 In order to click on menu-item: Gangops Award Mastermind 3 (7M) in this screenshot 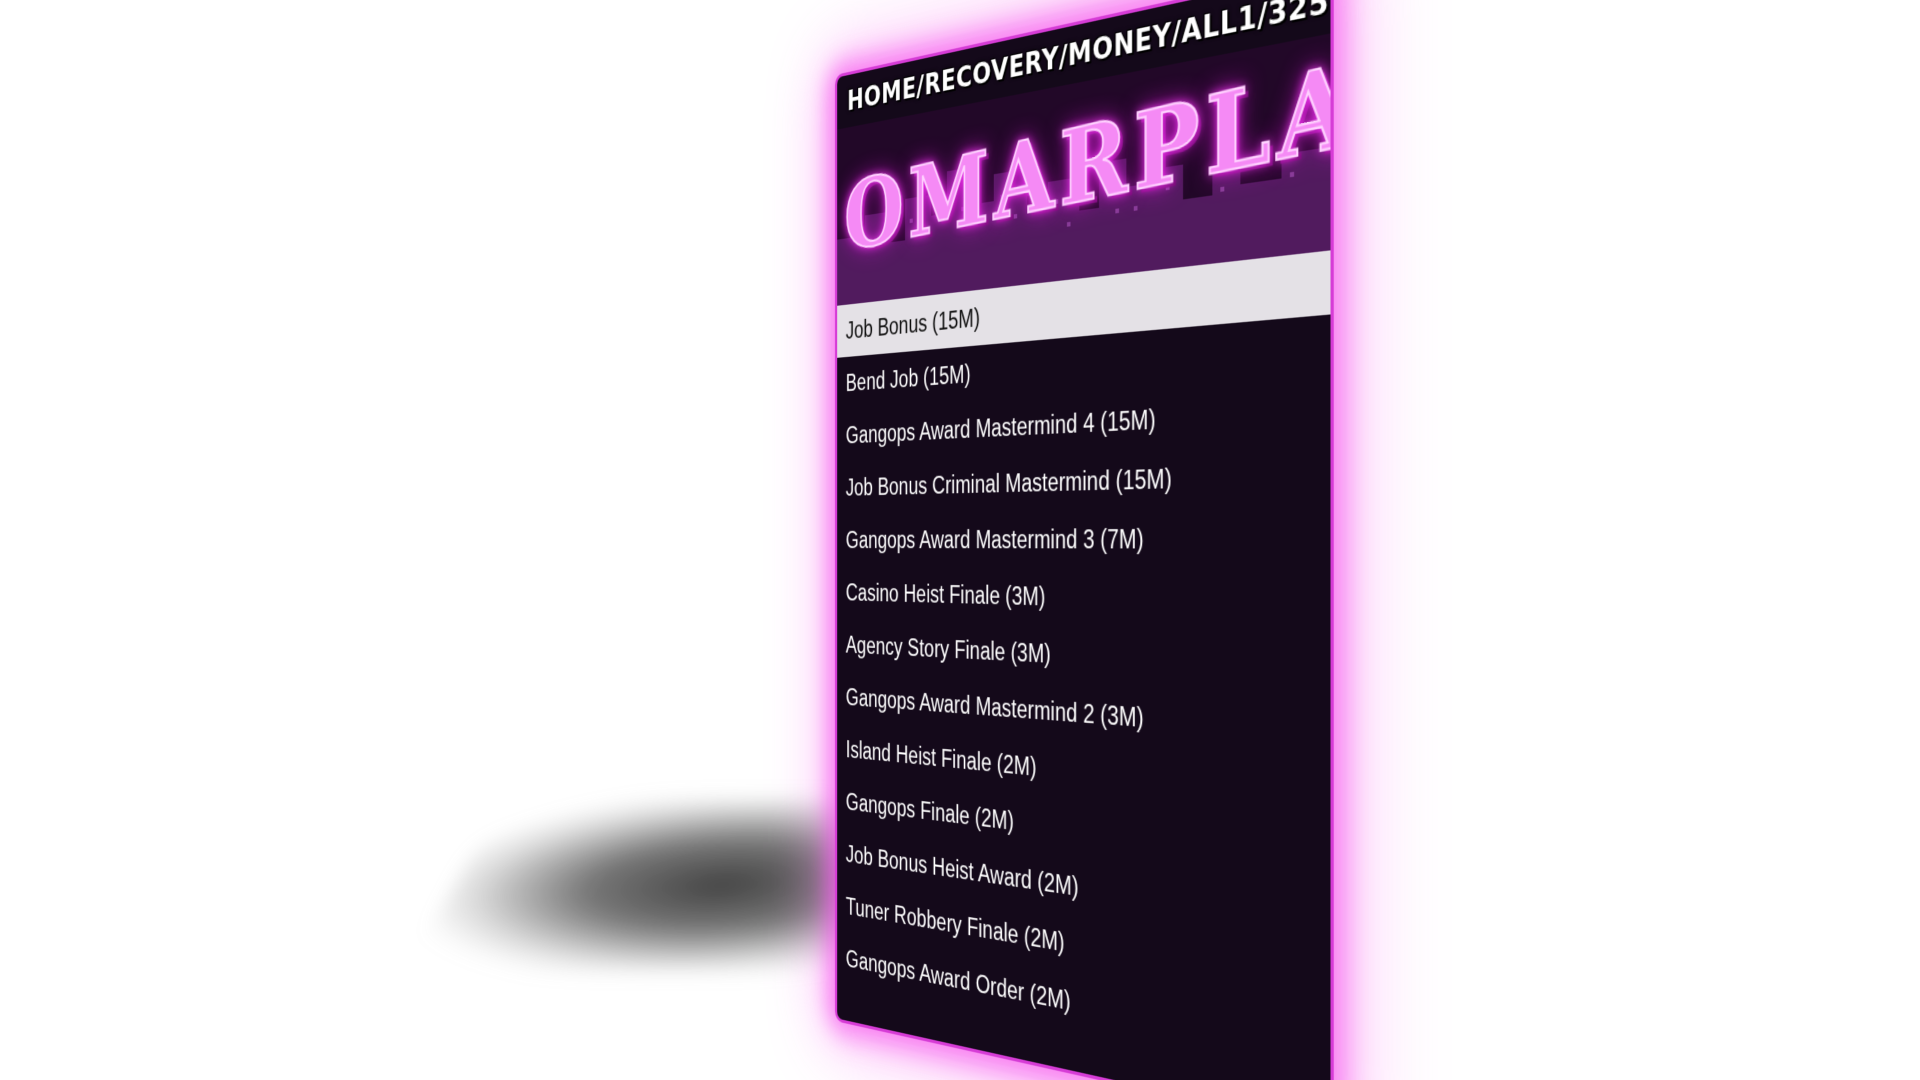, I will do `click(1083, 539)`.